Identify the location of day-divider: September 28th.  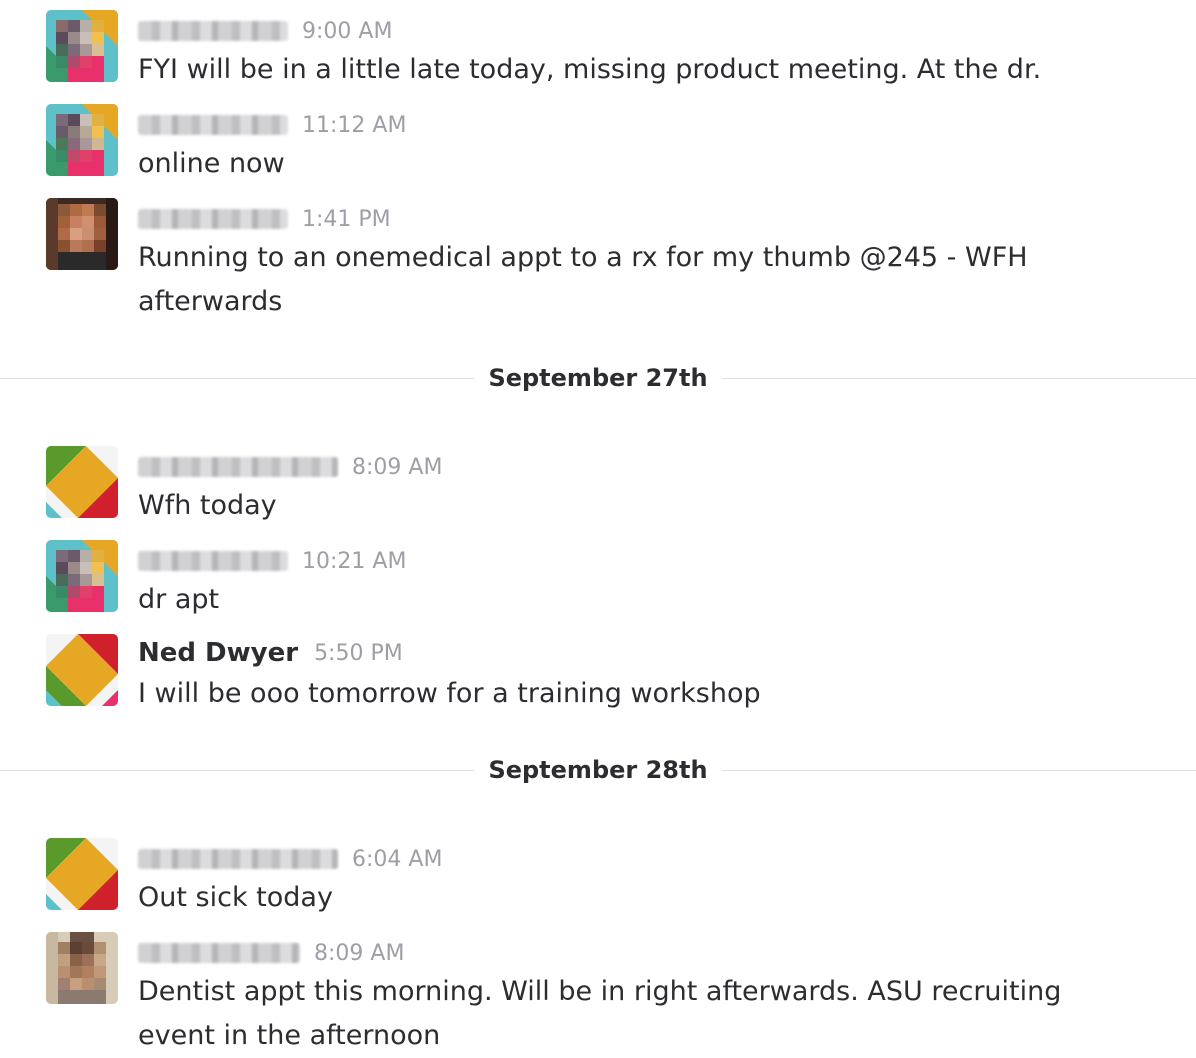
(598, 770).